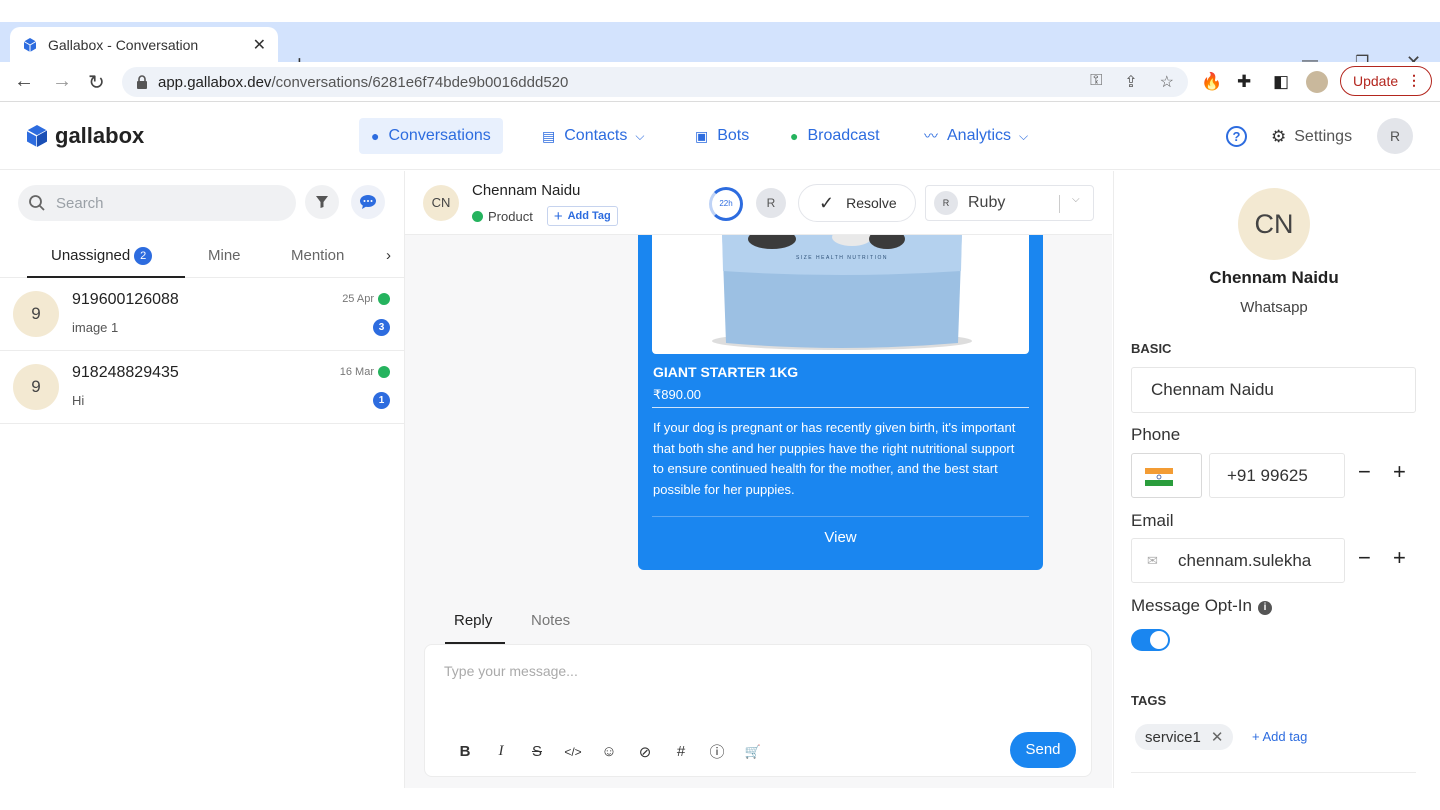 This screenshot has width=1440, height=810. I want to click on assignee-name: Ruby, so click(987, 202).